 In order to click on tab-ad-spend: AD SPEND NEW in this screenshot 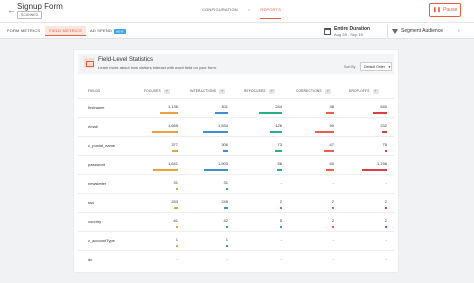, I will do `click(108, 31)`.